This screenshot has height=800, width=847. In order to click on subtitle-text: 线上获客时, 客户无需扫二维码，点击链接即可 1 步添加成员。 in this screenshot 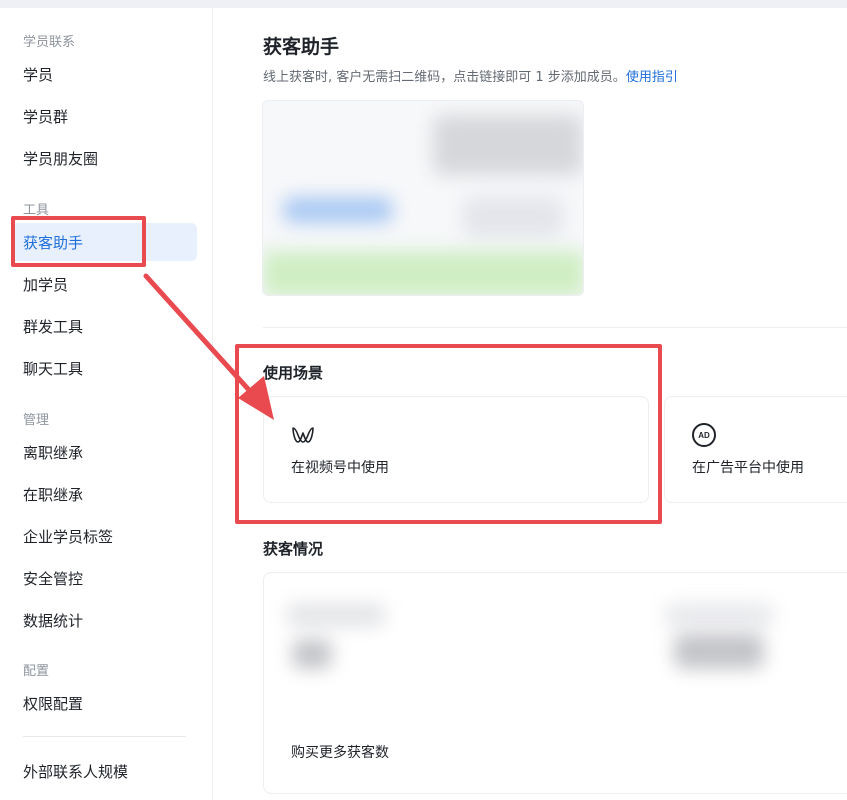, I will do `click(444, 77)`.